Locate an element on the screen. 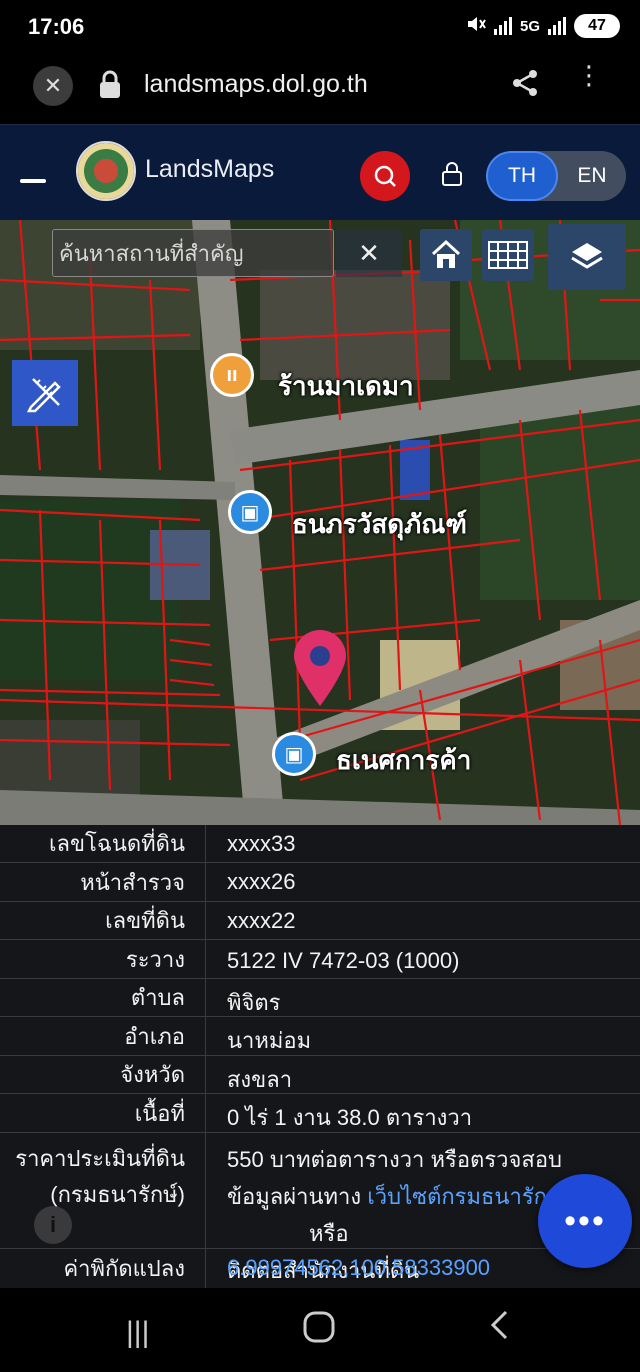 The height and width of the screenshot is (1372, 640). parcel-grid-button is located at coordinates (508, 255).